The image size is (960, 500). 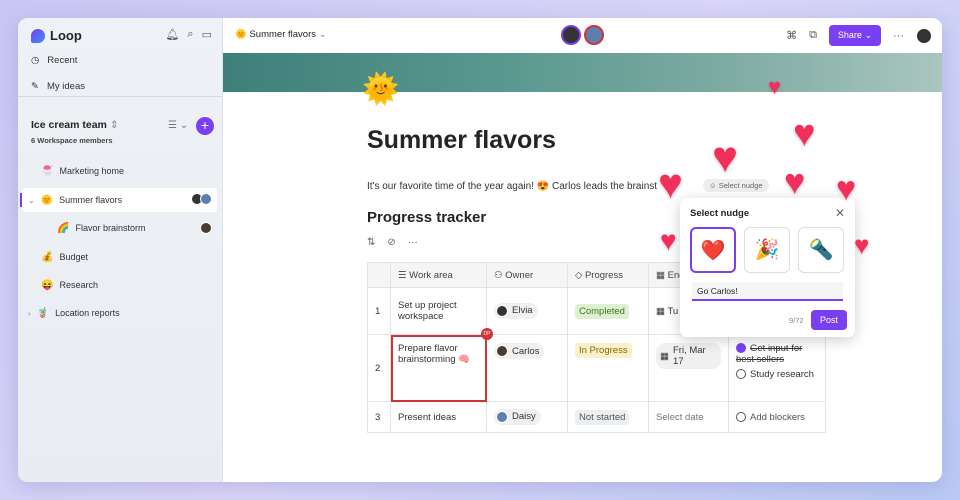 What do you see at coordinates (603, 350) in the screenshot?
I see `status-badge: In Progress` at bounding box center [603, 350].